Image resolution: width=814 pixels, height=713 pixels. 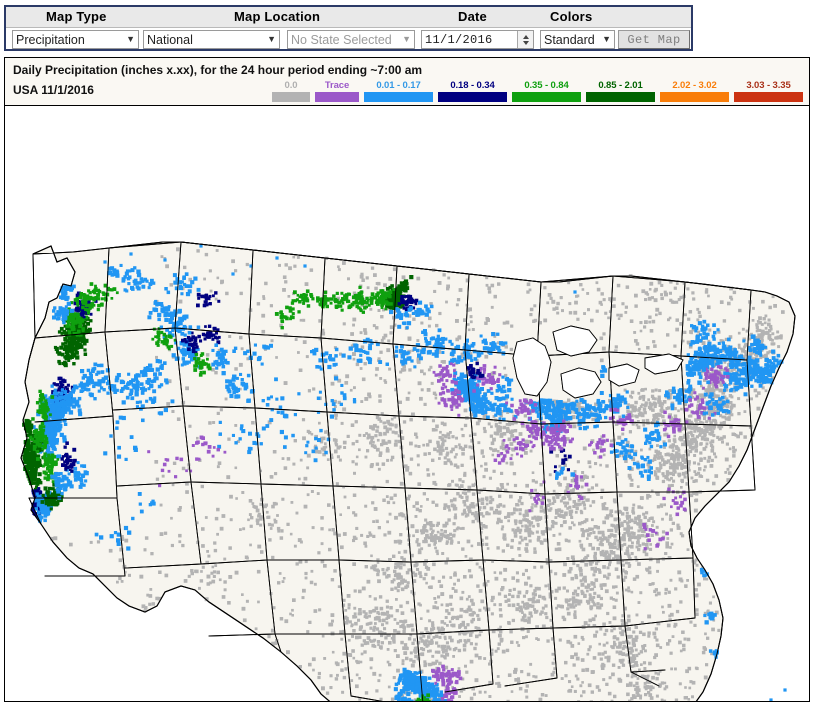 I want to click on date-value: 11/1/2016, so click(x=459, y=39).